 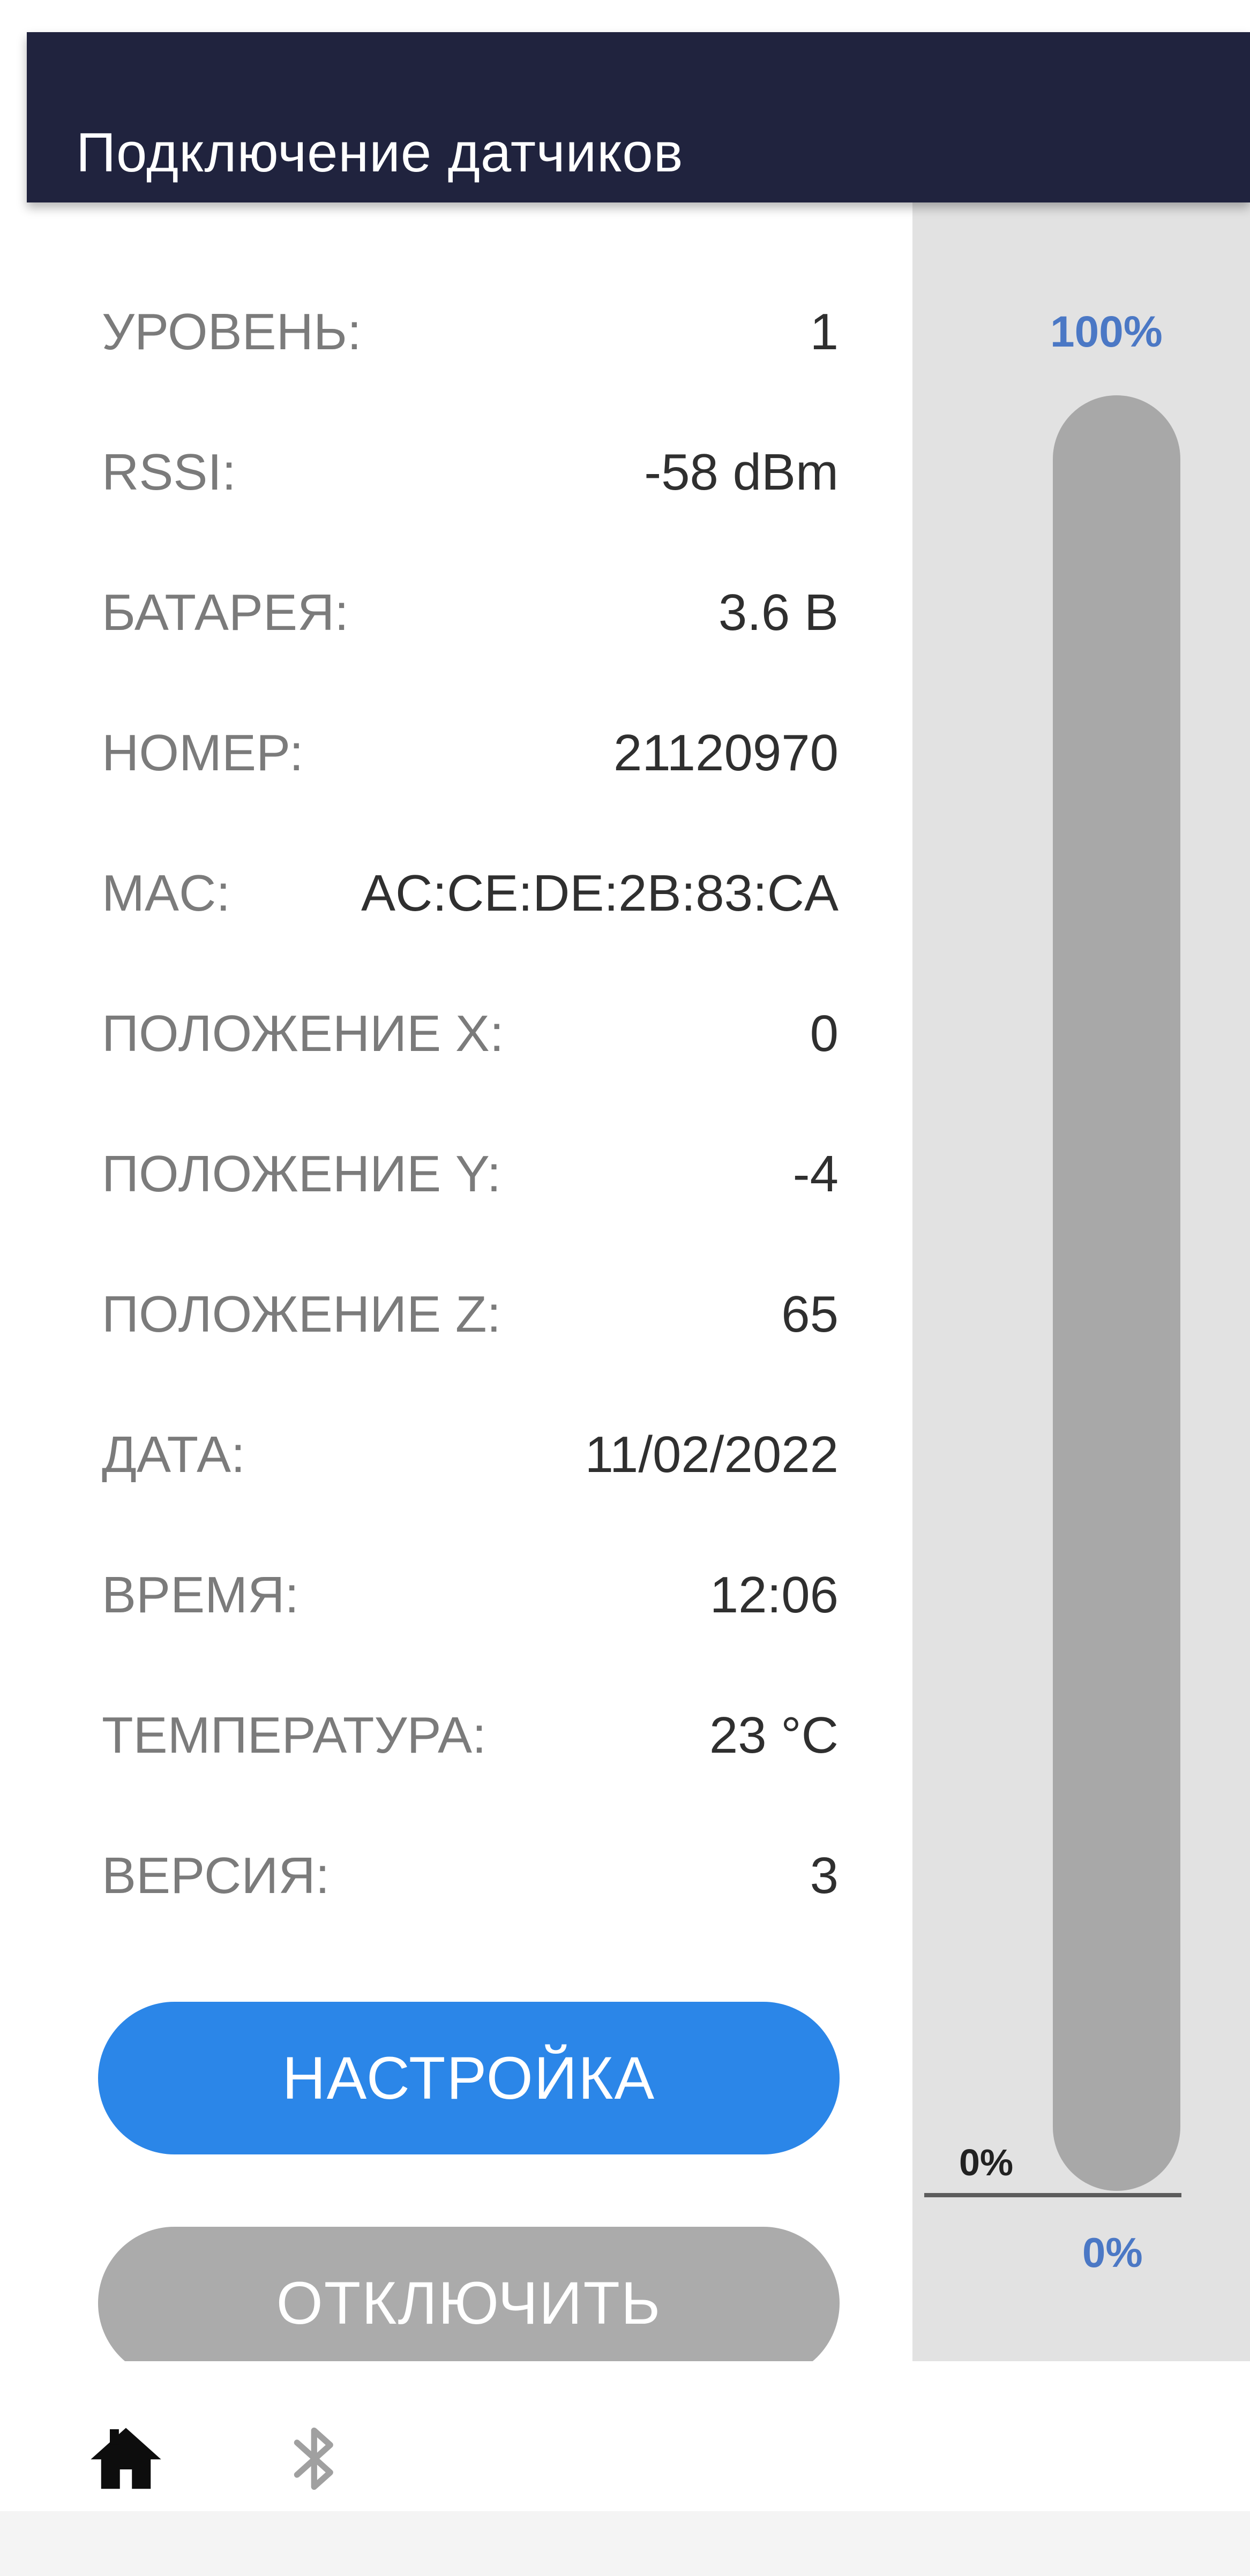 What do you see at coordinates (201, 1595) in the screenshot?
I see `info-label: ВРЕМЯ:` at bounding box center [201, 1595].